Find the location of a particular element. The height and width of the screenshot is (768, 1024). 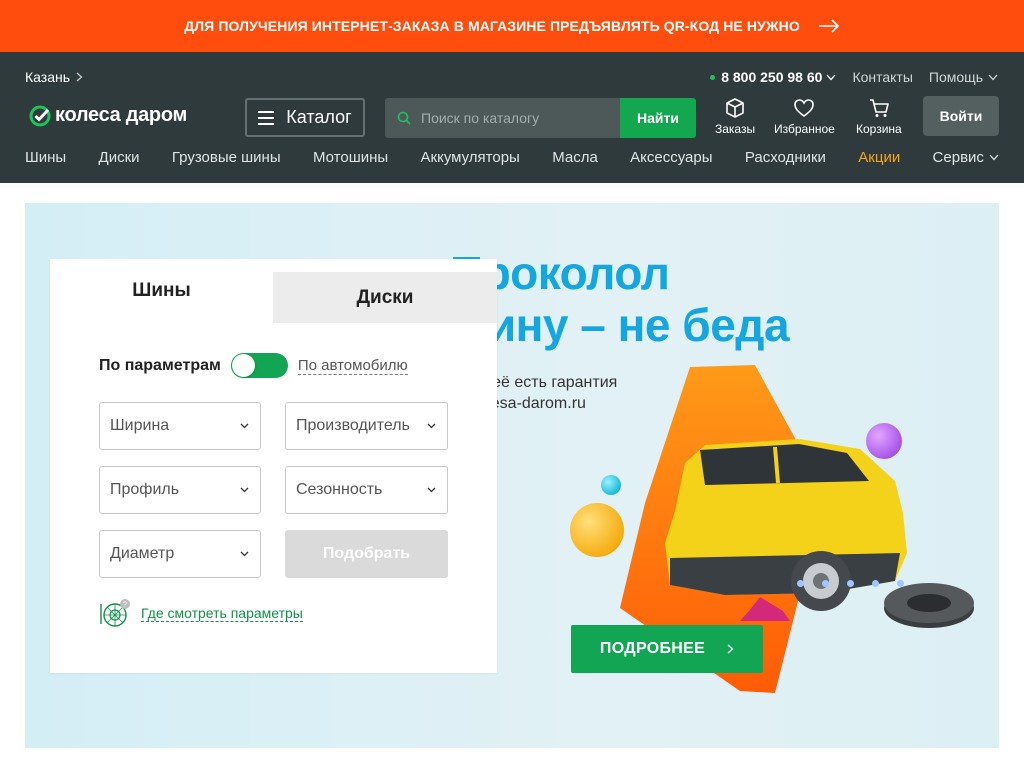

diameter-select-value: Диаметр is located at coordinates (142, 553).